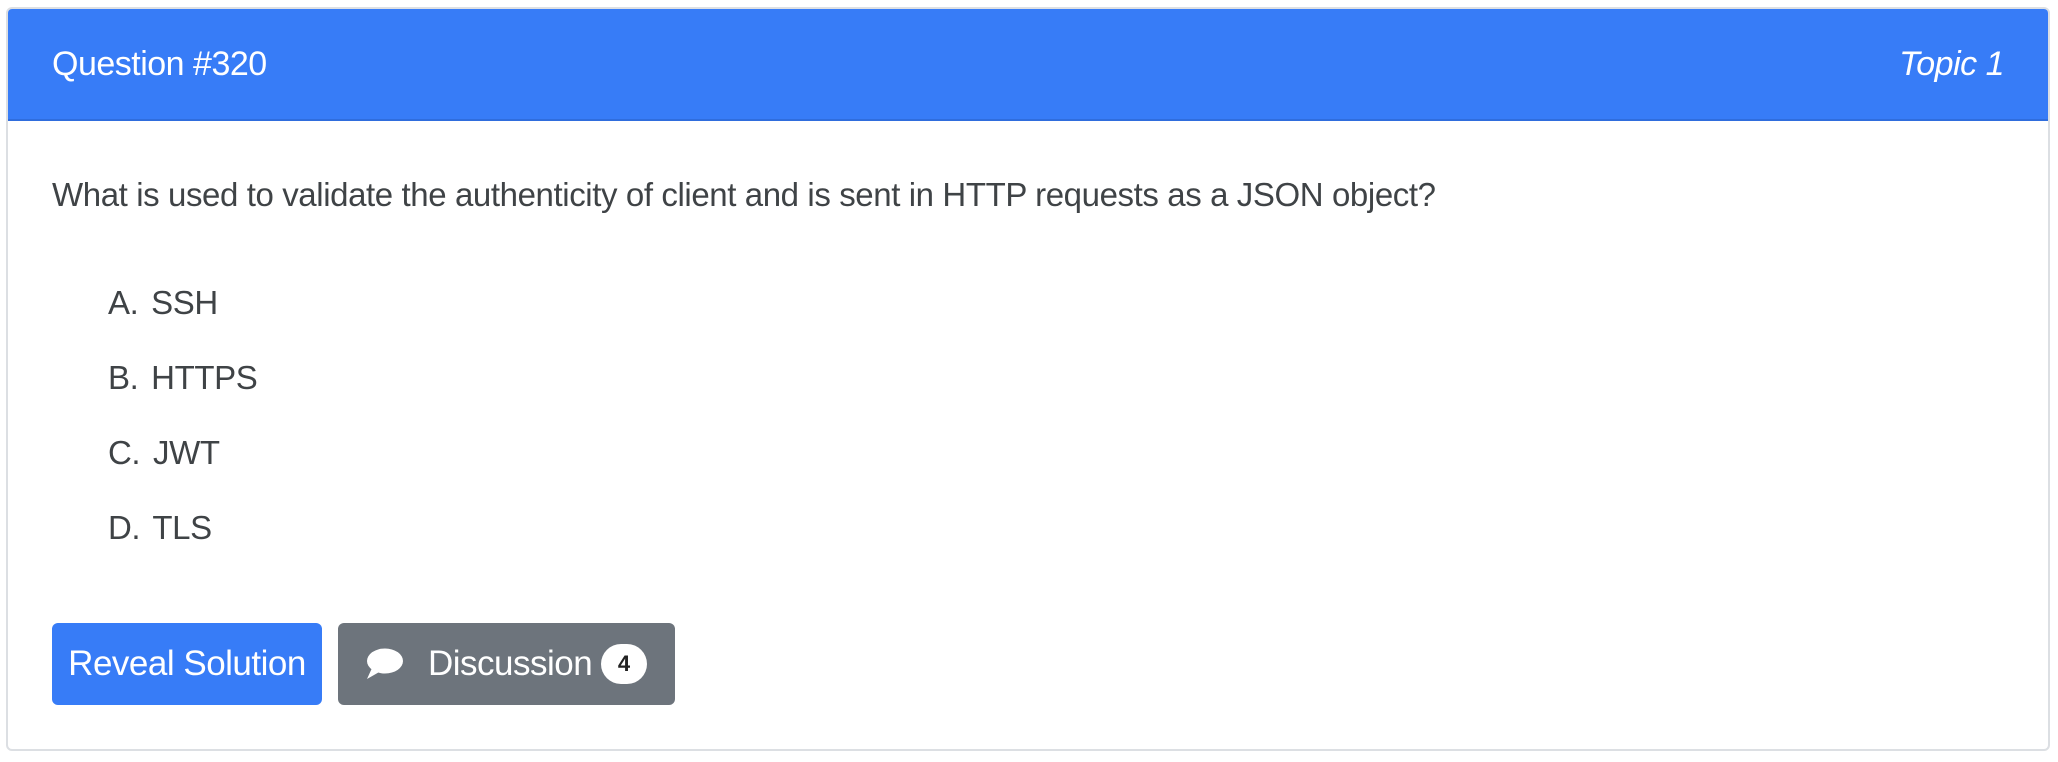  I want to click on reveal-solution-button: Reveal Solution, so click(187, 664).